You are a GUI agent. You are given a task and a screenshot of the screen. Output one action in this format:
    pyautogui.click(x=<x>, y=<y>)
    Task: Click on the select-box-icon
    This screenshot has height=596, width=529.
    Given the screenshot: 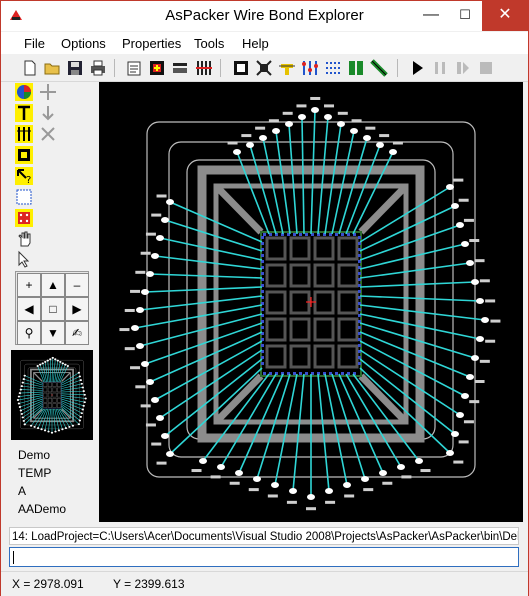 What is the action you would take?
    pyautogui.click(x=241, y=68)
    